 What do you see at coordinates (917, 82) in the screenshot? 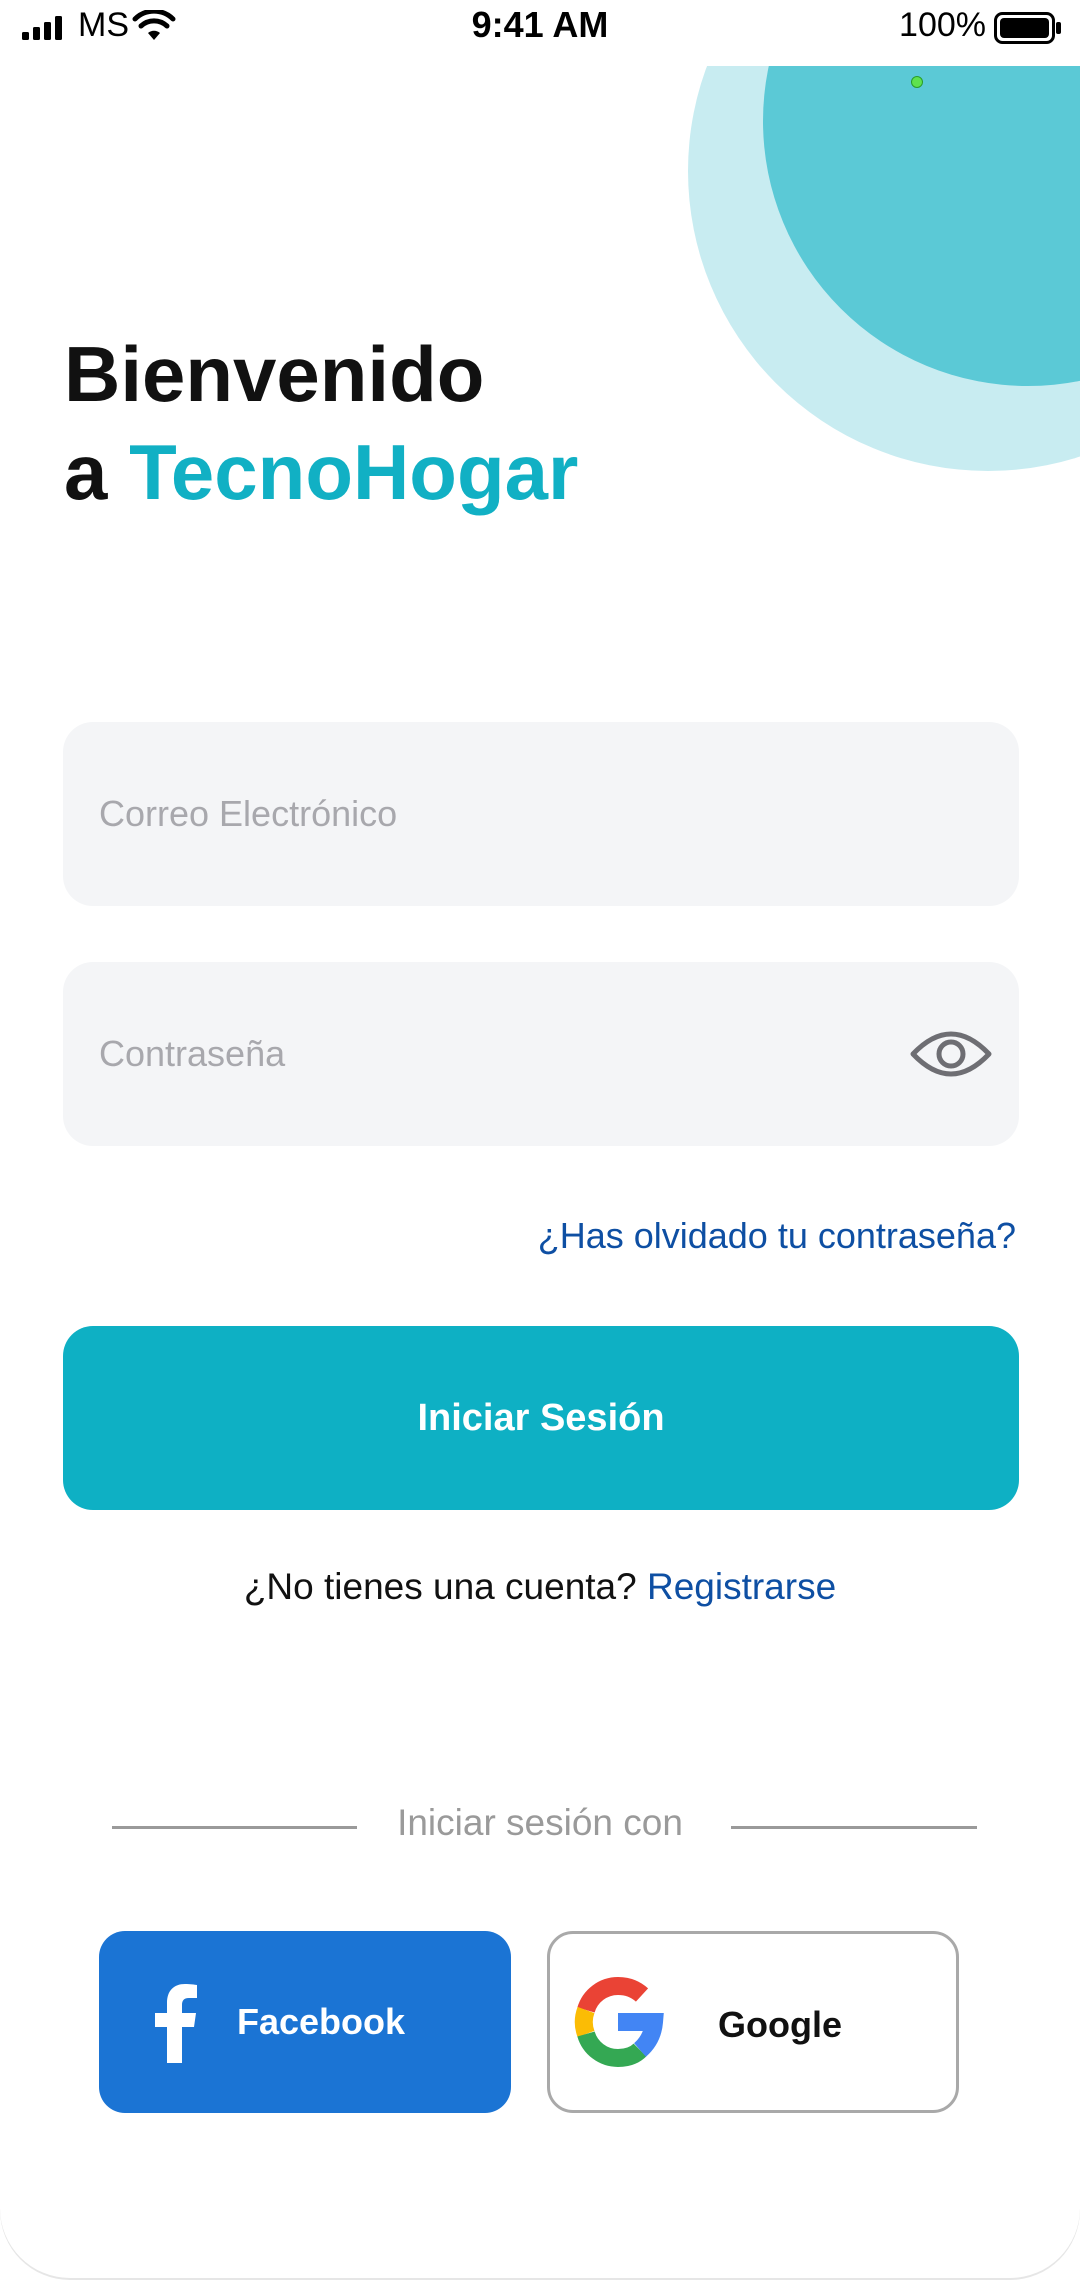
I see `decorative-dot` at bounding box center [917, 82].